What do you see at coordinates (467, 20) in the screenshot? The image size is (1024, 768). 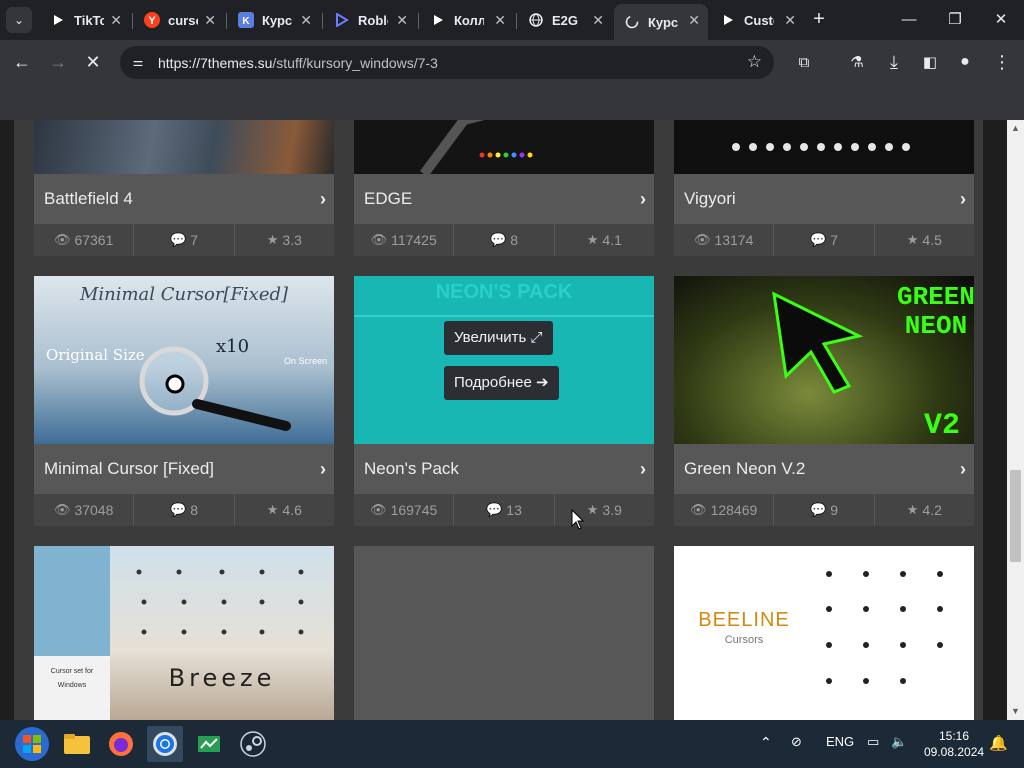 I see `tab-collection: Коллекция ✕` at bounding box center [467, 20].